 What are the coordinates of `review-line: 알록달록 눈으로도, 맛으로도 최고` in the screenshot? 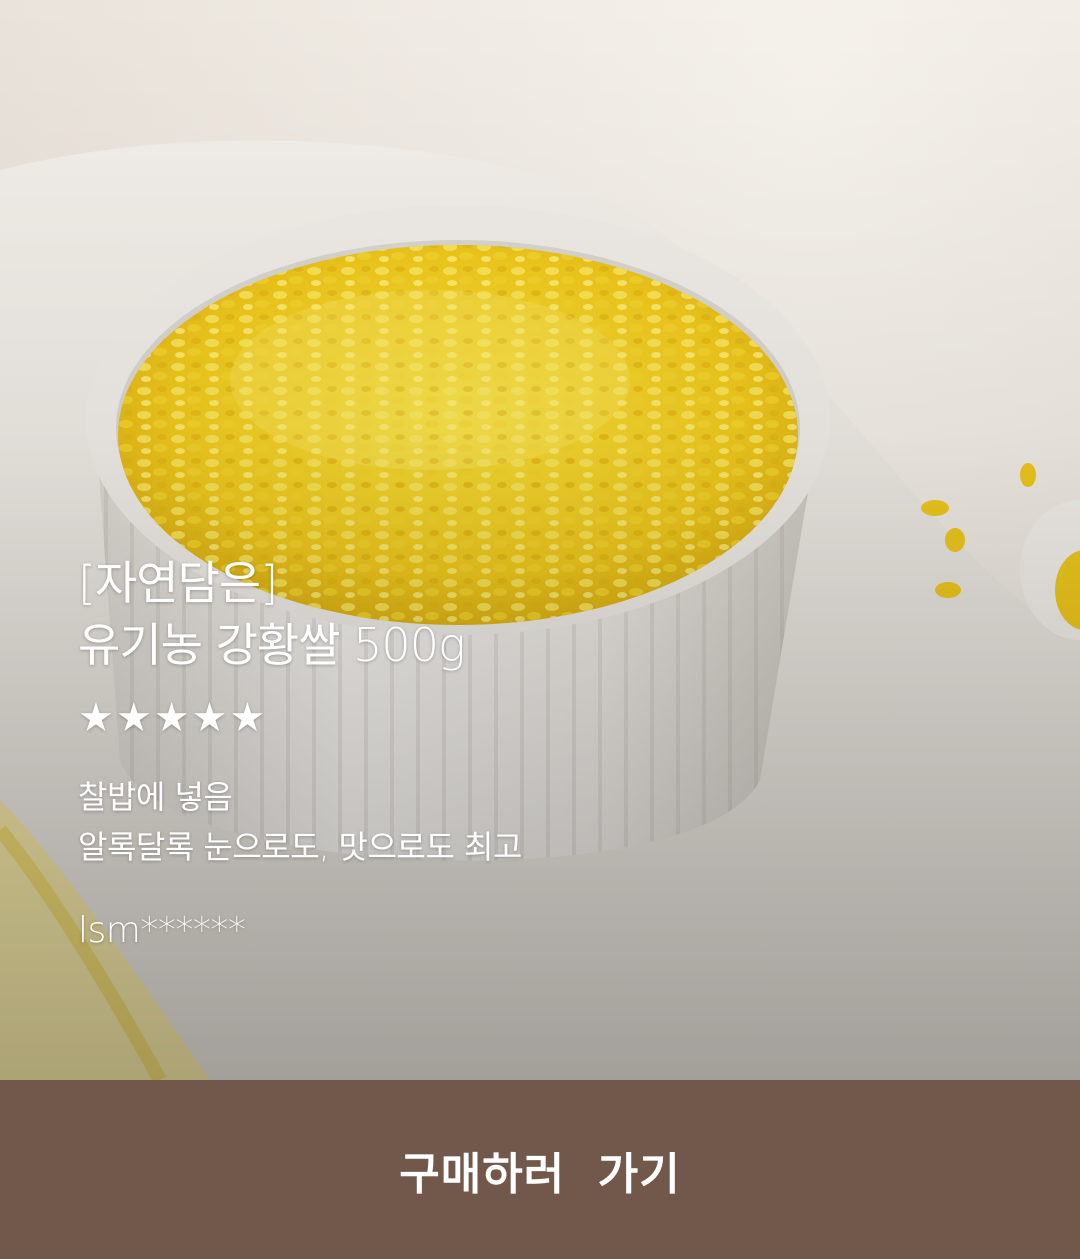 It's located at (300, 847).